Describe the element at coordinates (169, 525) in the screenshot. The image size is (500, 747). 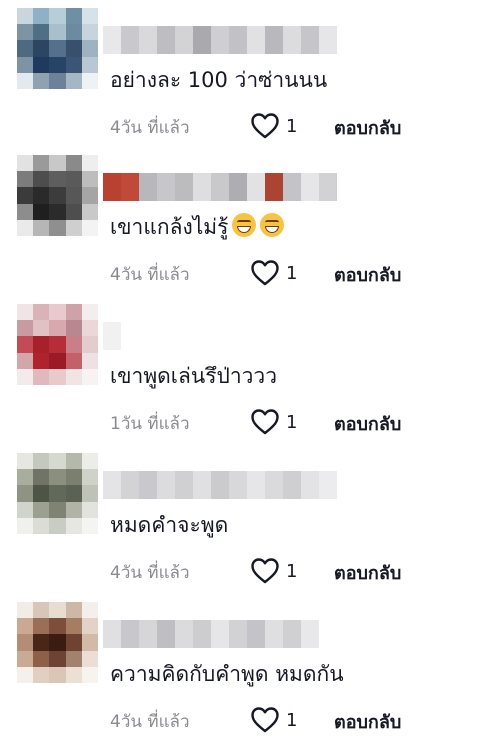
I see `comment-text: หมดคำจะพูด` at that location.